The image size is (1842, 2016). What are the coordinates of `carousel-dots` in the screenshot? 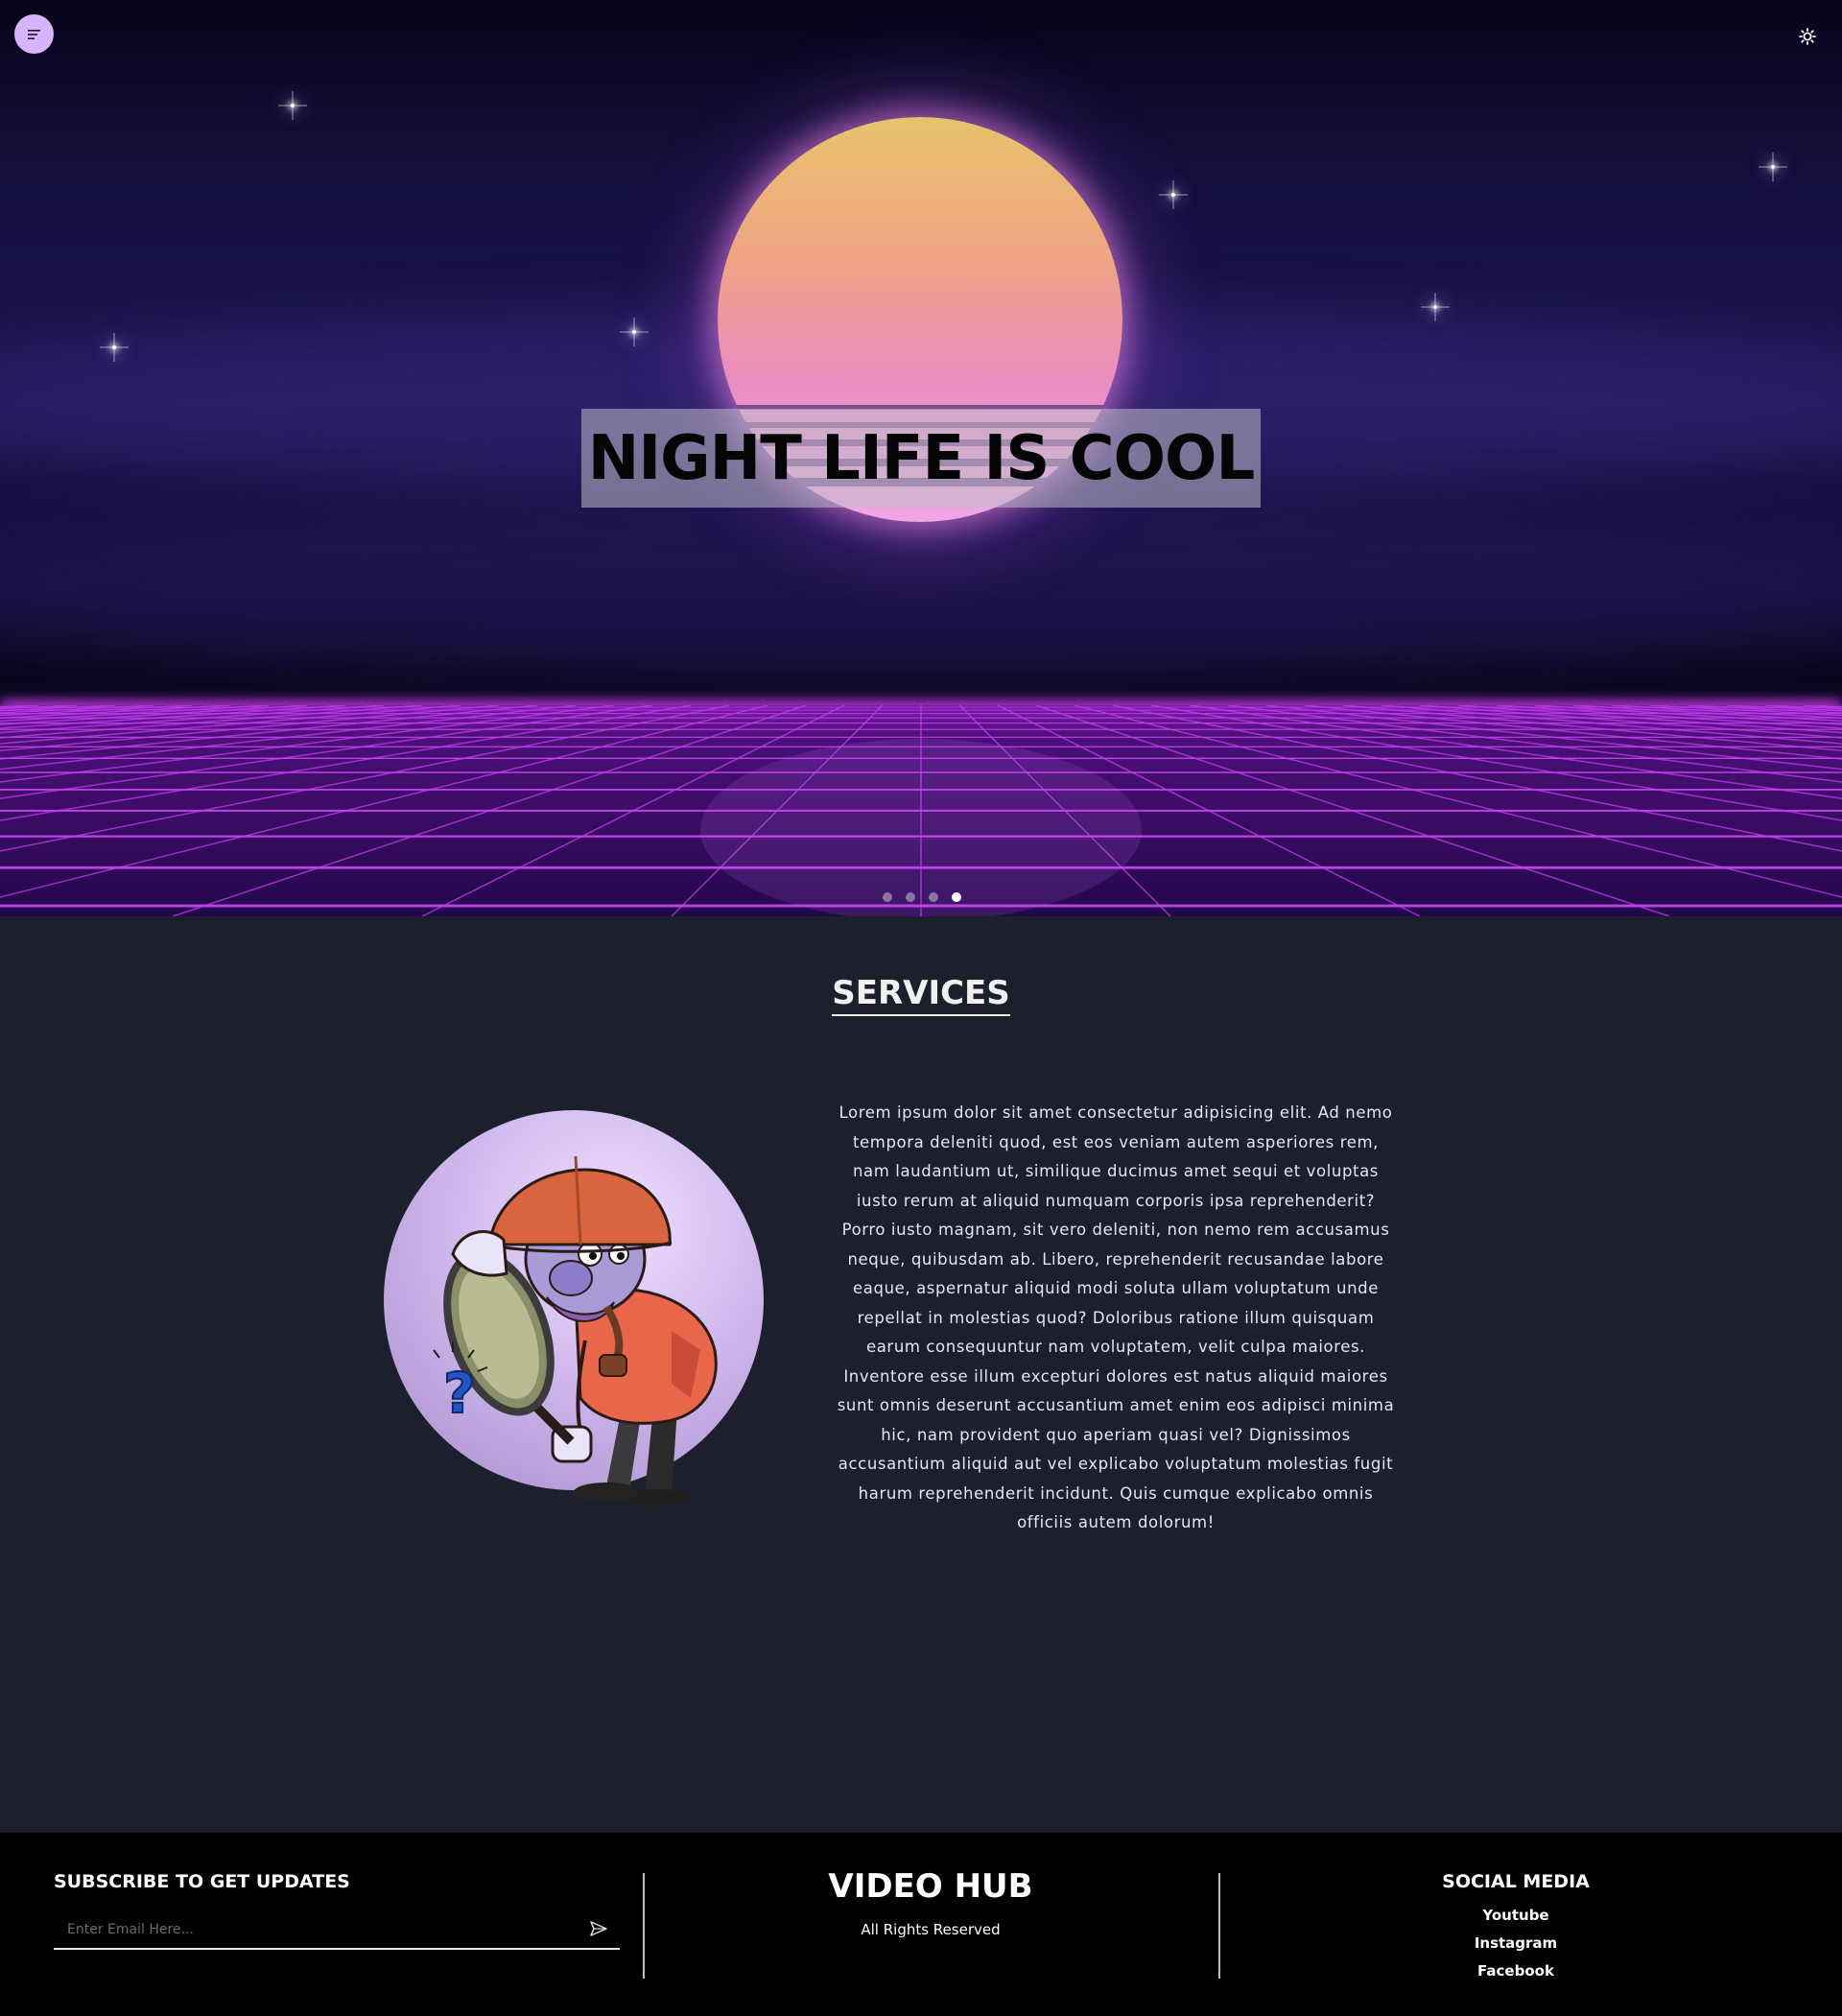 It's located at (922, 897).